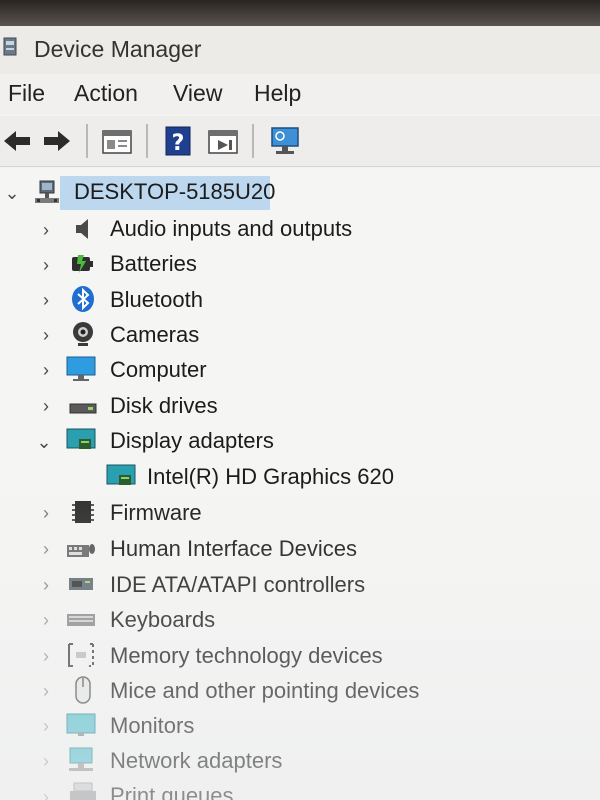  Describe the element at coordinates (82, 264) in the screenshot. I see `battery-icon` at that location.